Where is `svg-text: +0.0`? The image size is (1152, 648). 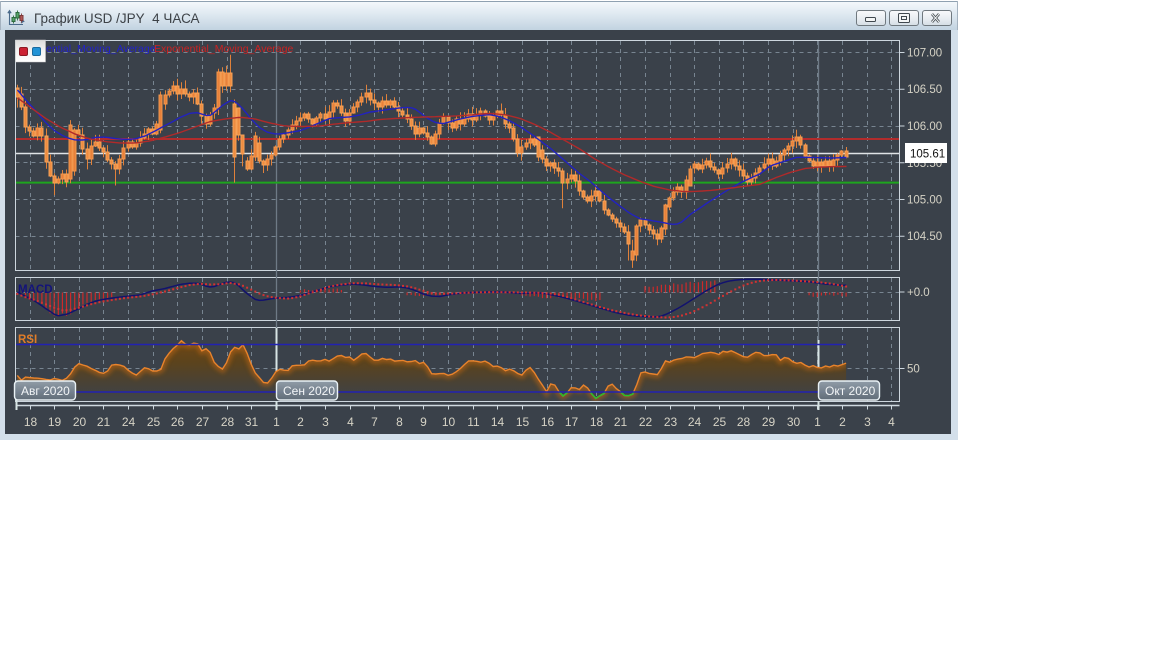 svg-text: +0.0 is located at coordinates (918, 293).